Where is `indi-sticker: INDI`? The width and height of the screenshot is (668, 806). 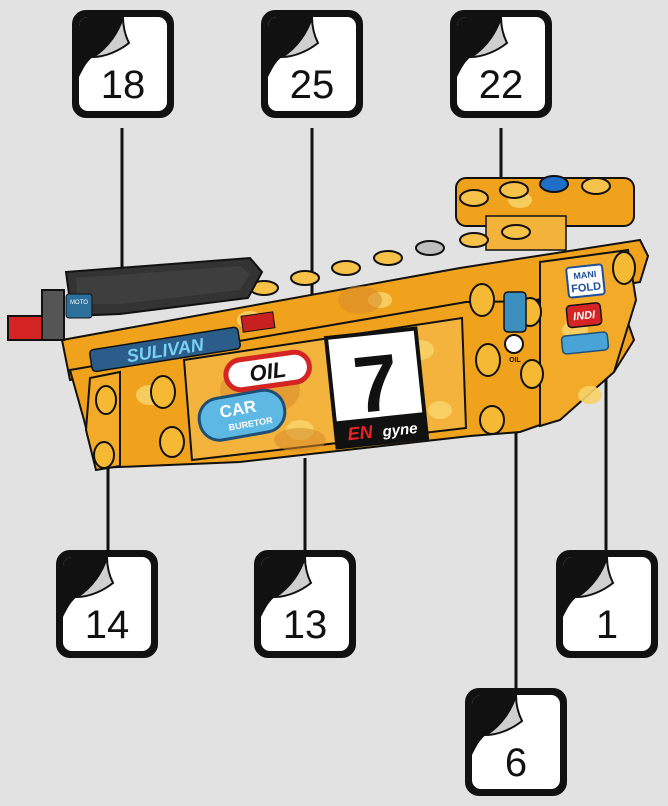 indi-sticker: INDI is located at coordinates (584, 315).